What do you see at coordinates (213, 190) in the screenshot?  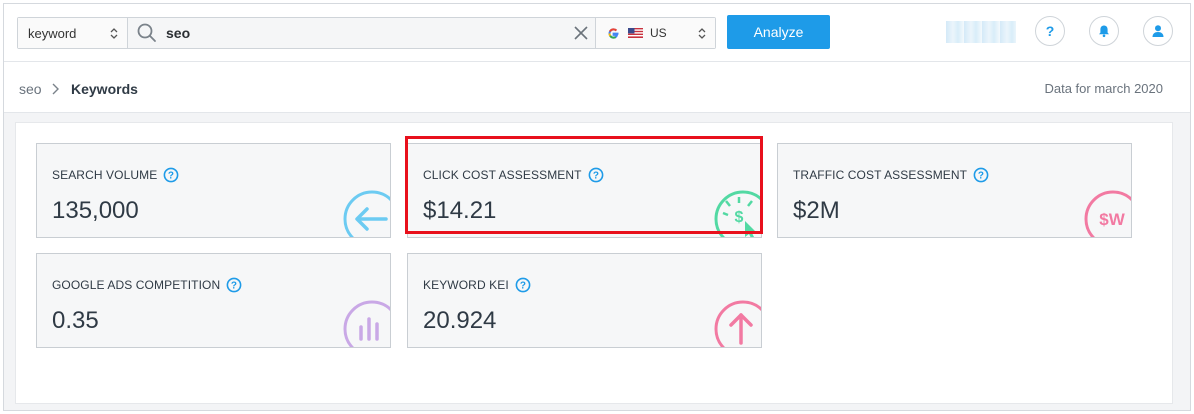 I see `metric-card-search-volume: SEARCH VOLUME ? 135,000` at bounding box center [213, 190].